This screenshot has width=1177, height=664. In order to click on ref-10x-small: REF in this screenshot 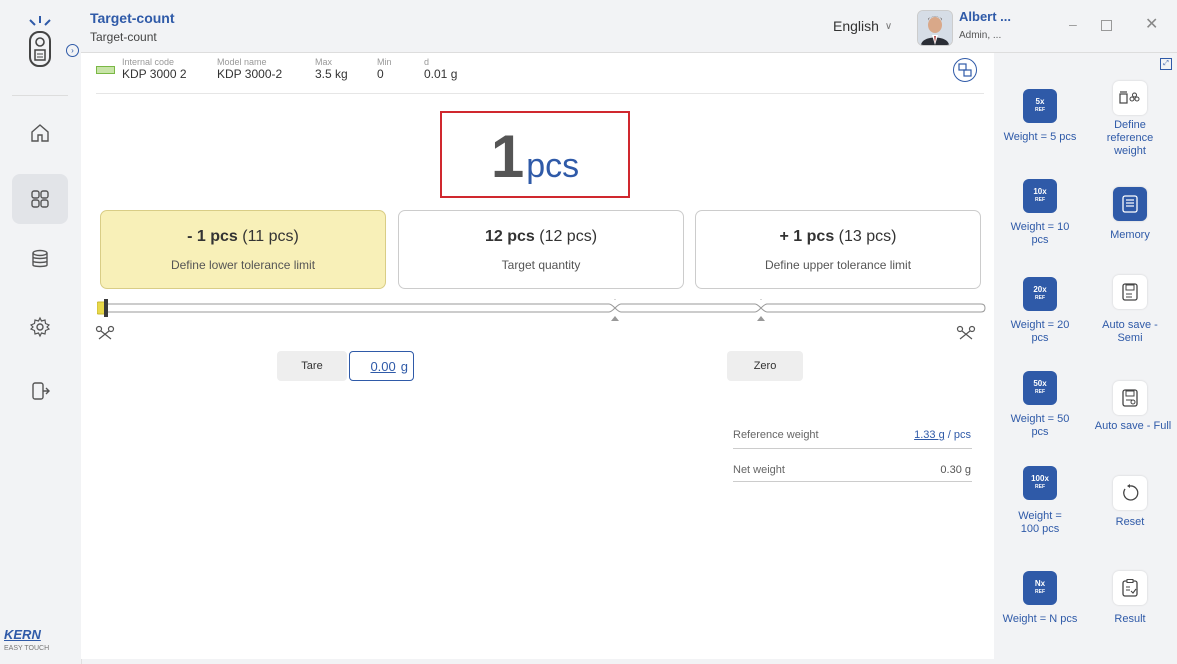, I will do `click(1040, 200)`.